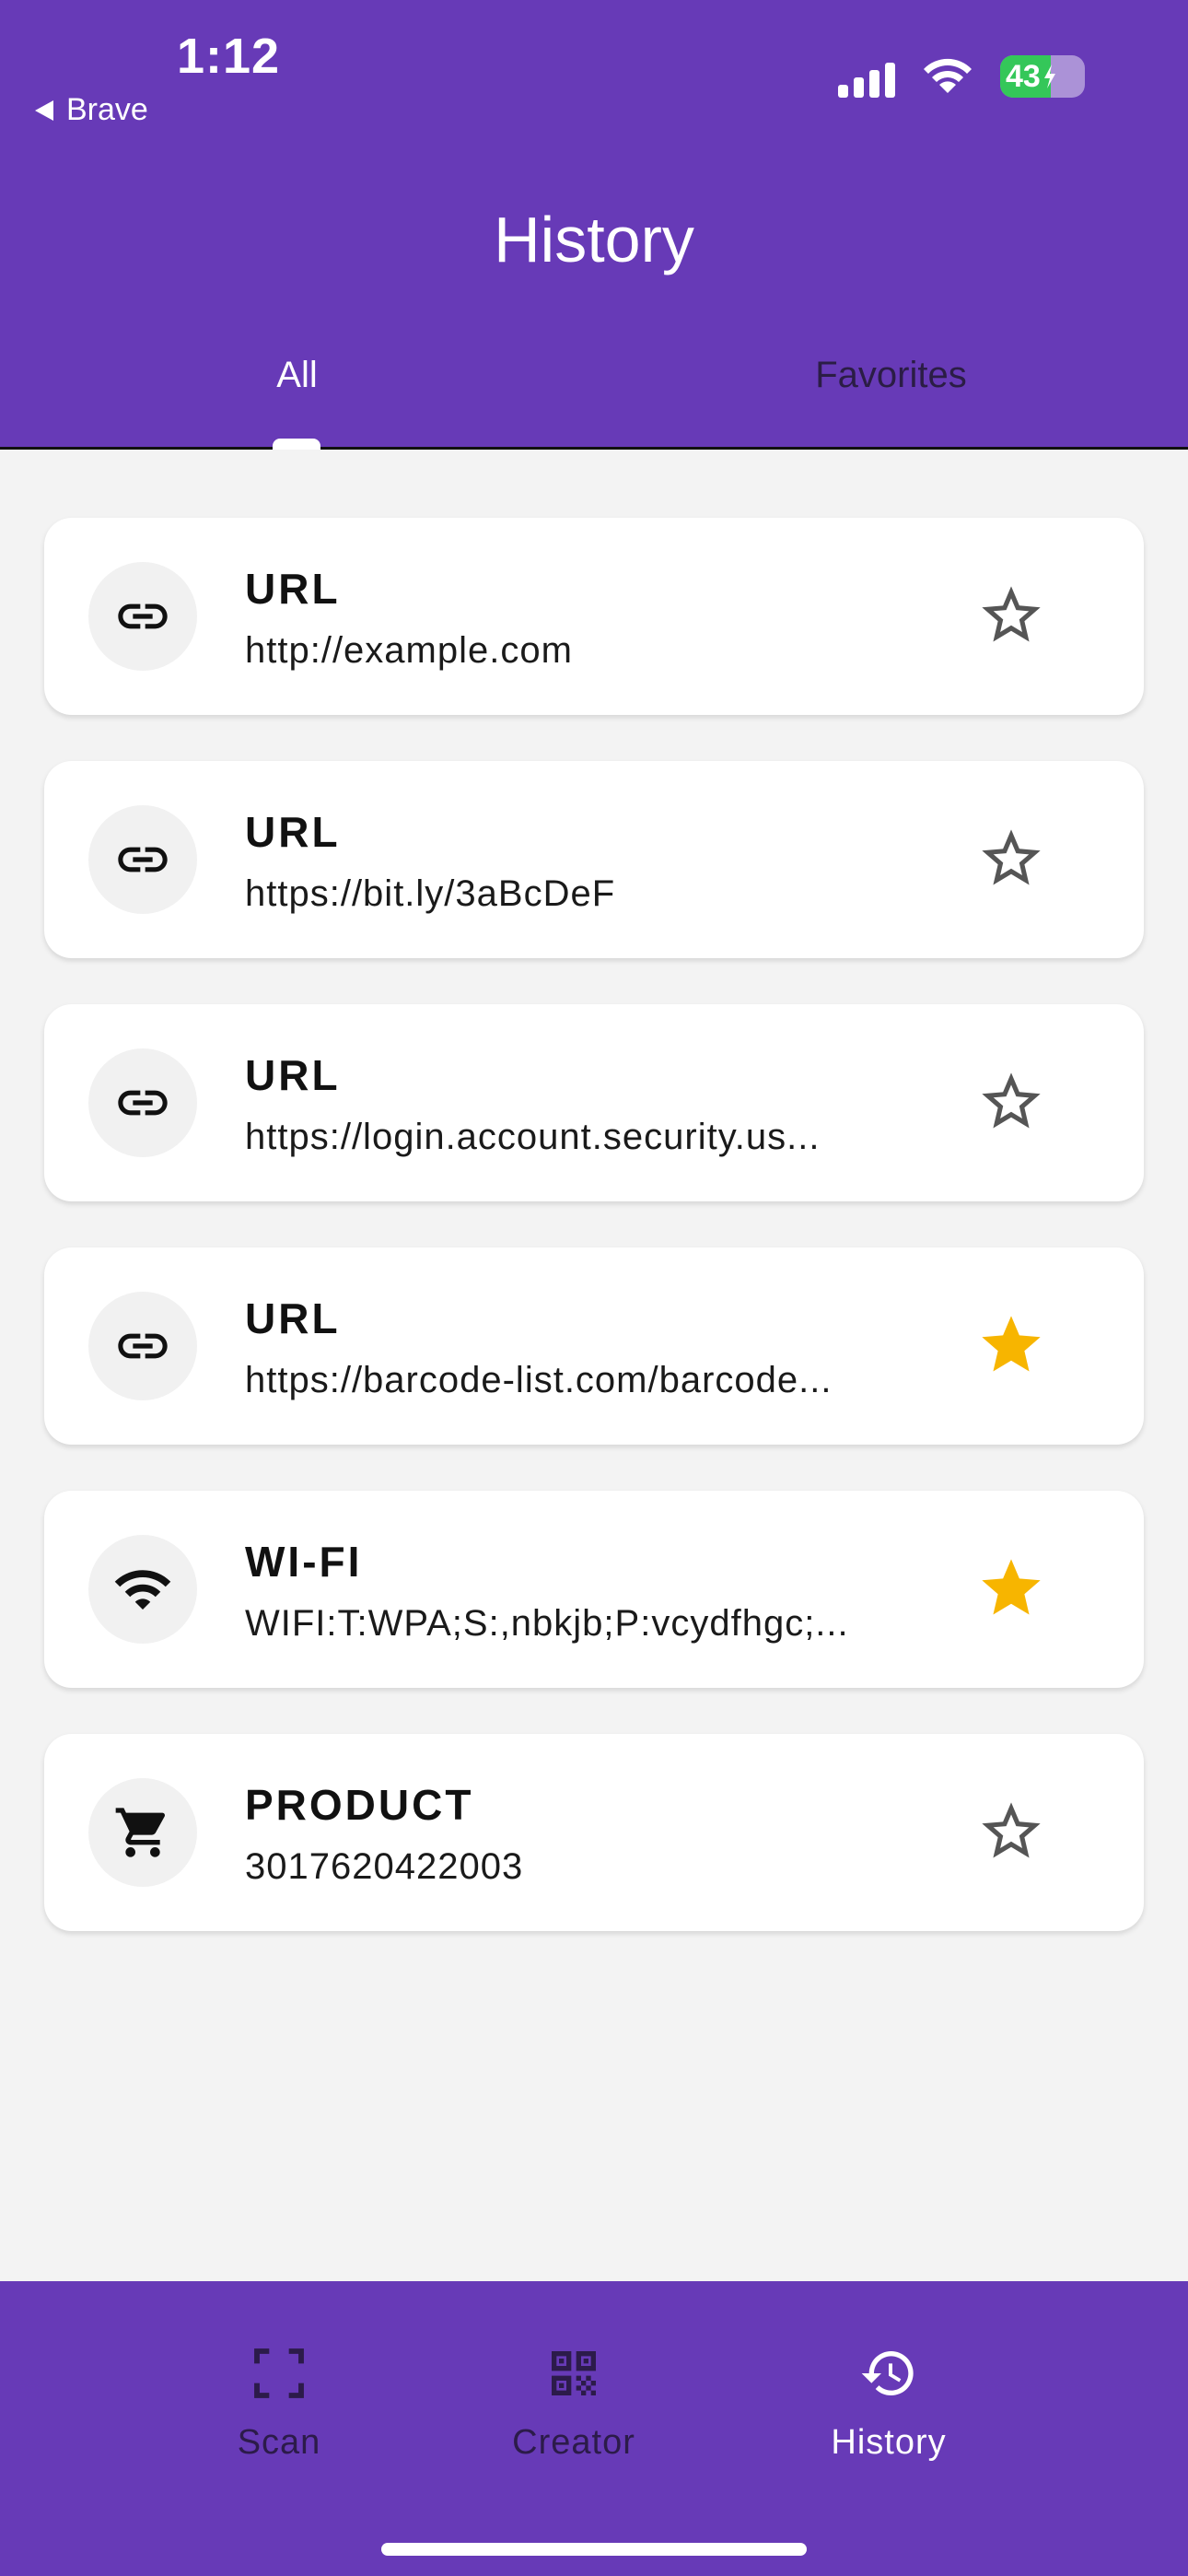 This screenshot has height=2576, width=1188. I want to click on back-app-label: Brave, so click(107, 109).